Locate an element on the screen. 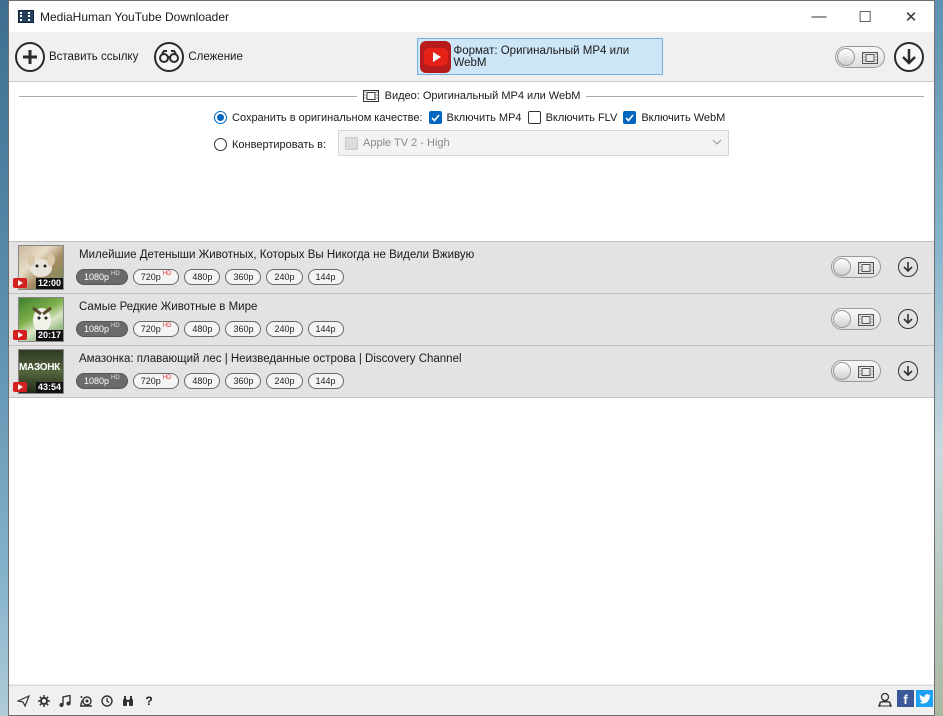 The width and height of the screenshot is (943, 716). include-mp4-label: Включить MP4 is located at coordinates (484, 117).